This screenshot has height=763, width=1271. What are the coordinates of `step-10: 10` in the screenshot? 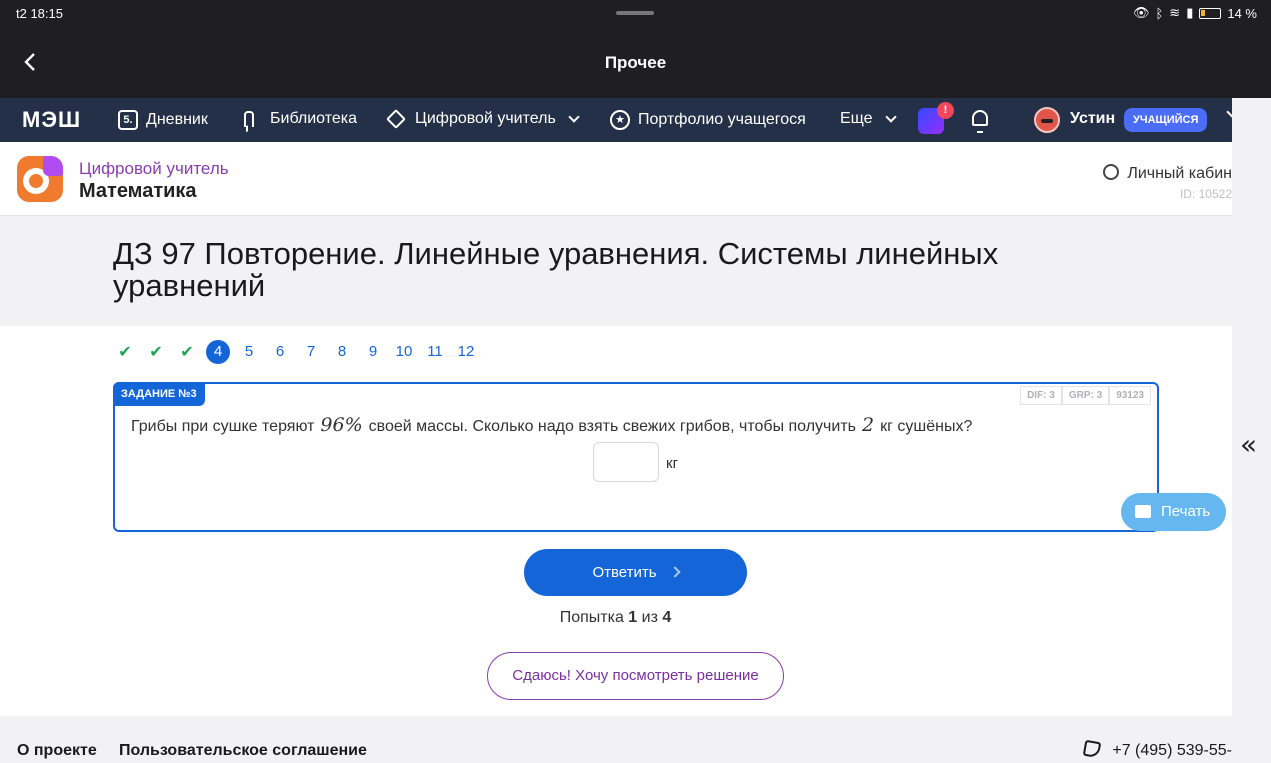 It's located at (404, 352).